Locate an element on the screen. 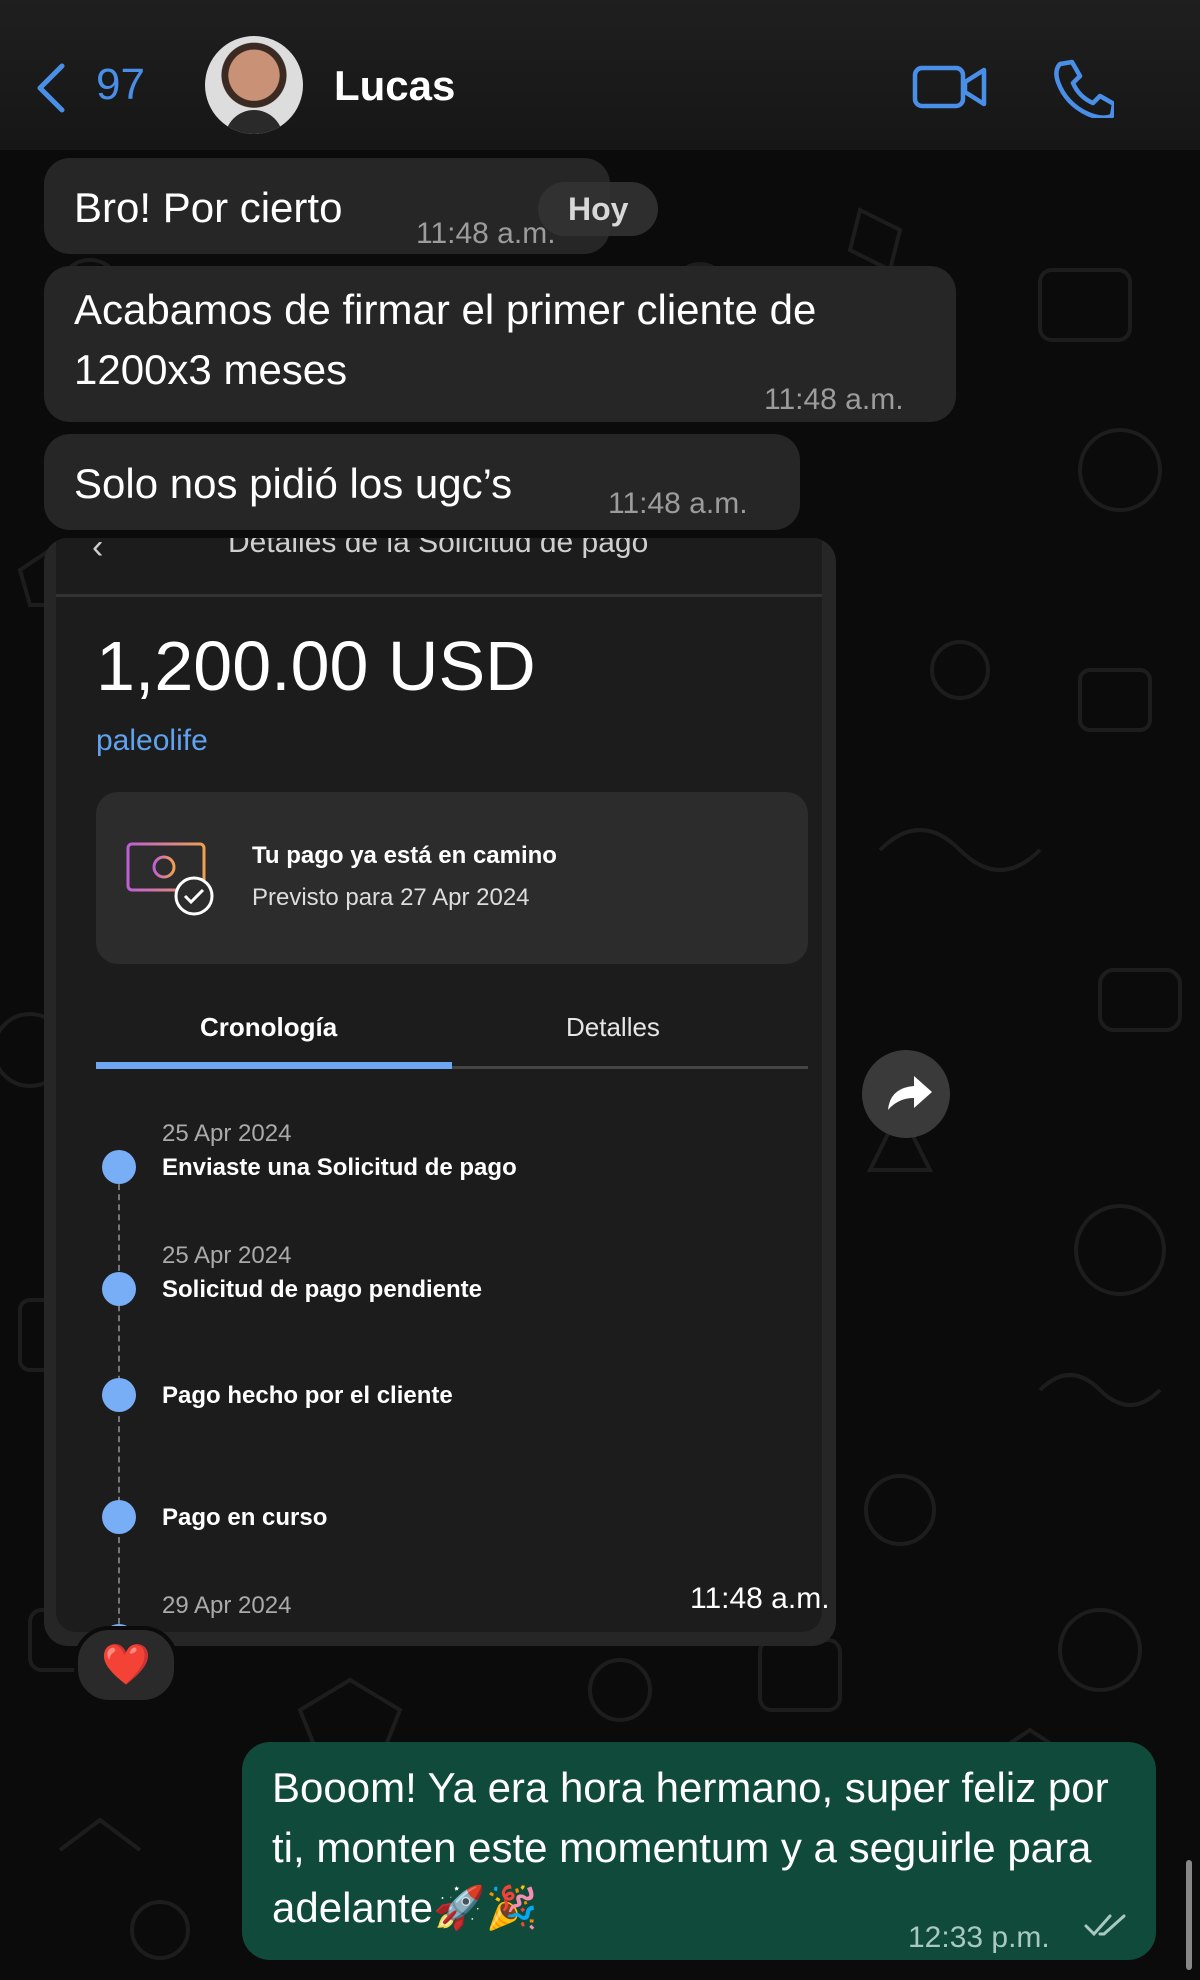  message-text: Bro! Por cierto is located at coordinates (208, 207).